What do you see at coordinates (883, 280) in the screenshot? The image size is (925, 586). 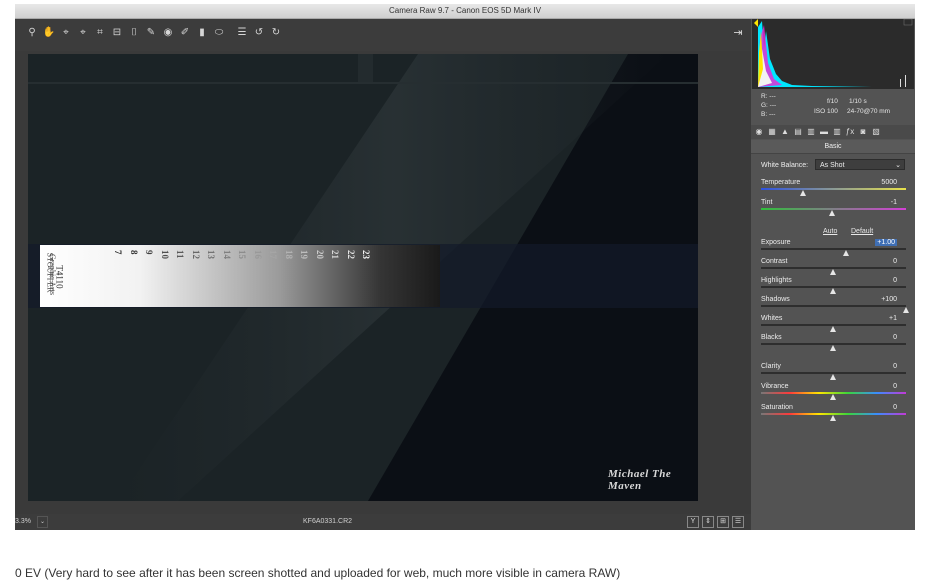 I see `highlights-value: 0` at bounding box center [883, 280].